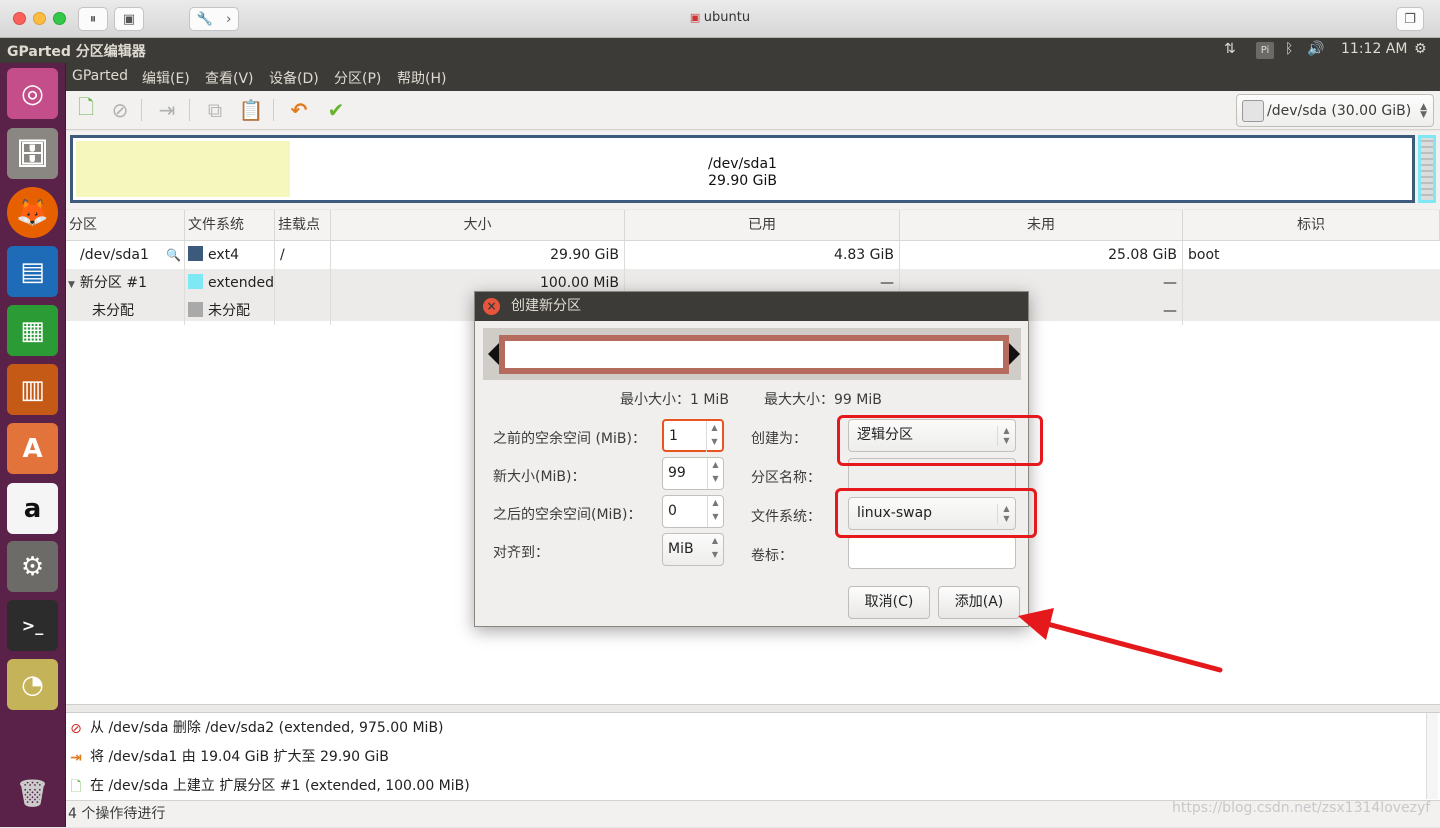 The image size is (1440, 828). I want to click on create-as-label: 创建为：, so click(779, 439).